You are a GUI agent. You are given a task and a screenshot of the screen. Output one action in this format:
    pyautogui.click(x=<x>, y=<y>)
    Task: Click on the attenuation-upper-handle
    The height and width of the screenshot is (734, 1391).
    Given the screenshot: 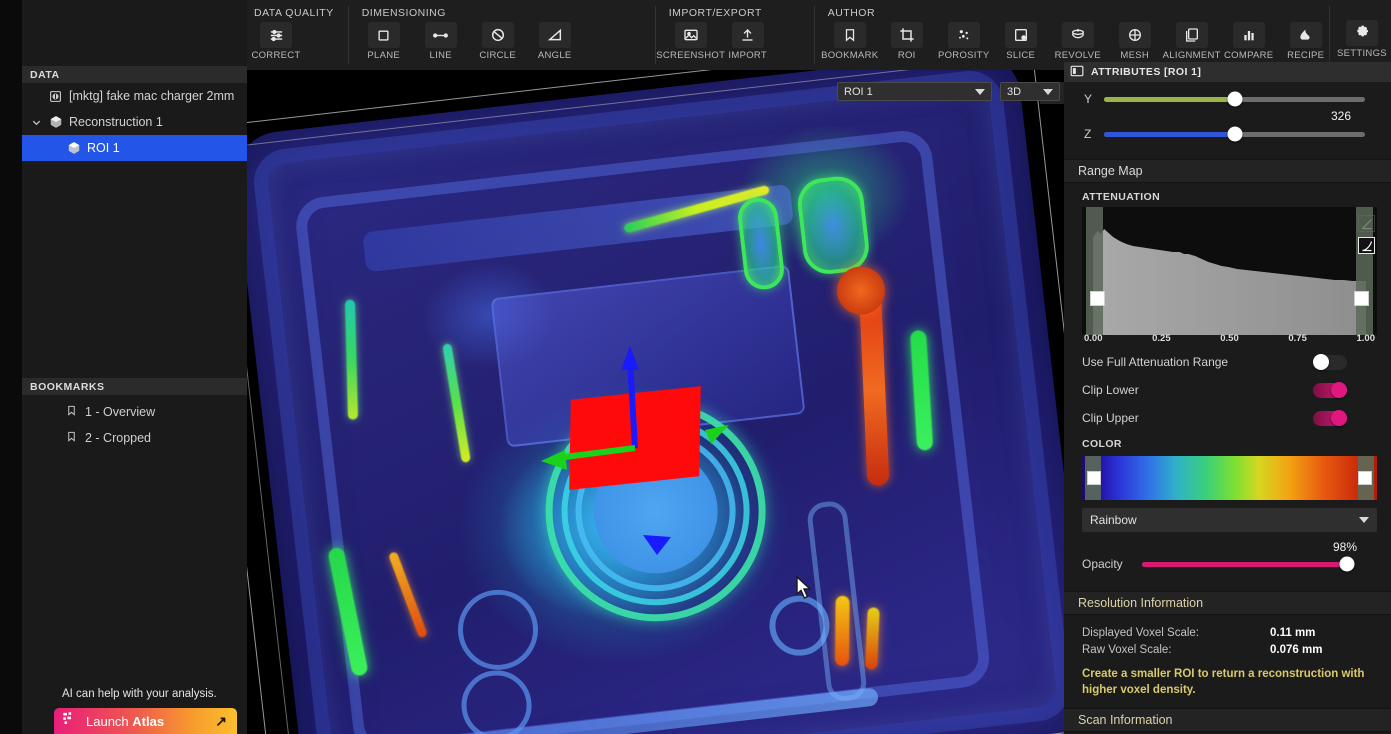 What is the action you would take?
    pyautogui.click(x=1361, y=298)
    